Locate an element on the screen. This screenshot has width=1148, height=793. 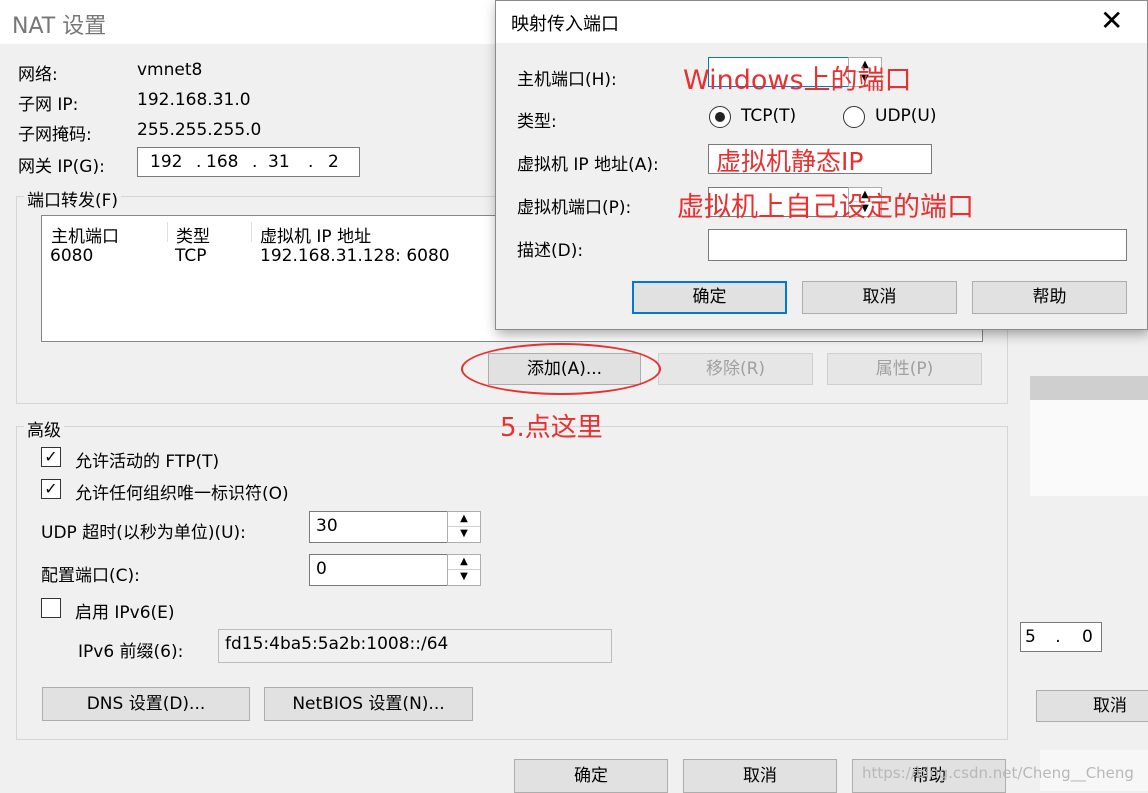
watermark: https://blog.csdn.net/Cheng__Cheng is located at coordinates (998, 773).